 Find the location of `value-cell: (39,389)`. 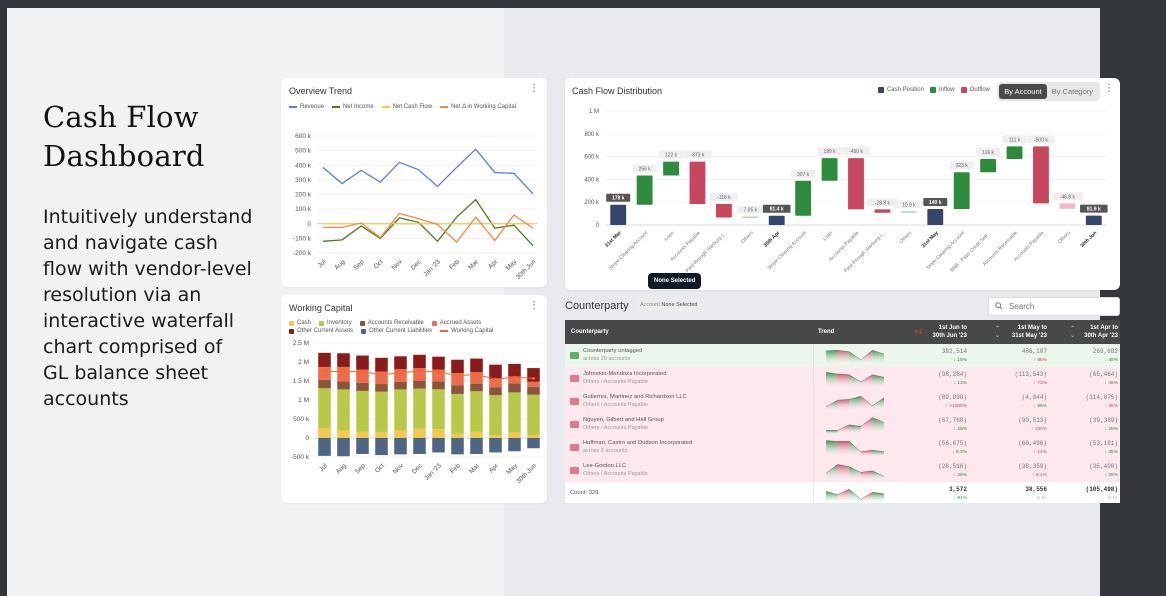

value-cell: (39,389) is located at coordinates (1103, 420).